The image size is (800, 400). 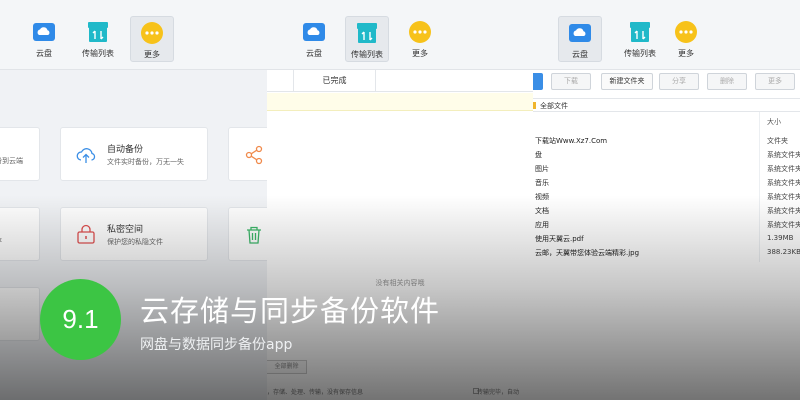 I want to click on nav-more-2: 更多, so click(x=420, y=39).